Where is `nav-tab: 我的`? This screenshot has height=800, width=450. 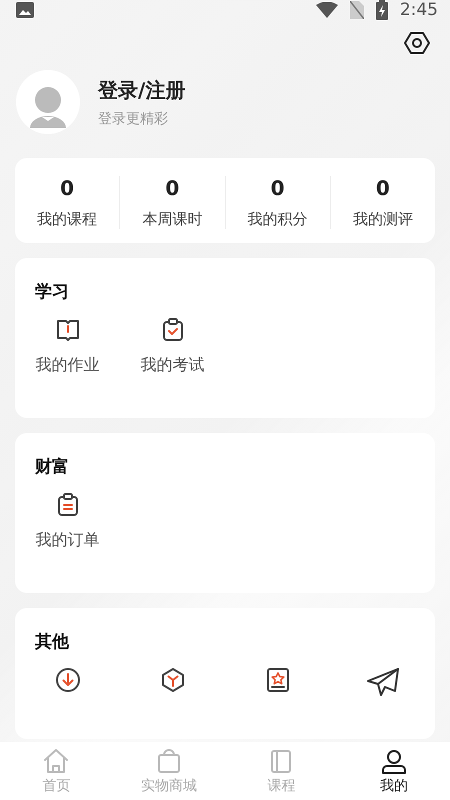 nav-tab: 我的 is located at coordinates (394, 771).